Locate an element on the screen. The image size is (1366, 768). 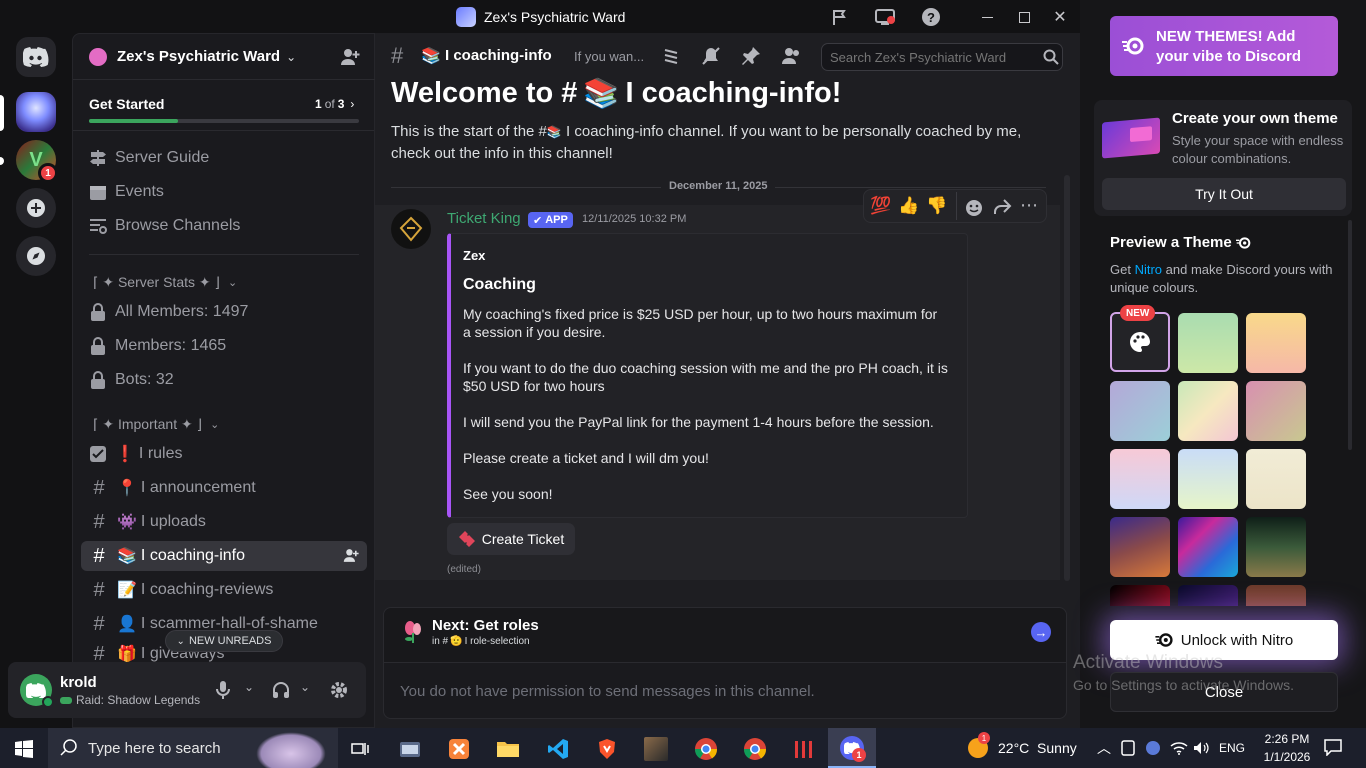
stat-channel-members: Members: 1465 is located at coordinates (224, 346).